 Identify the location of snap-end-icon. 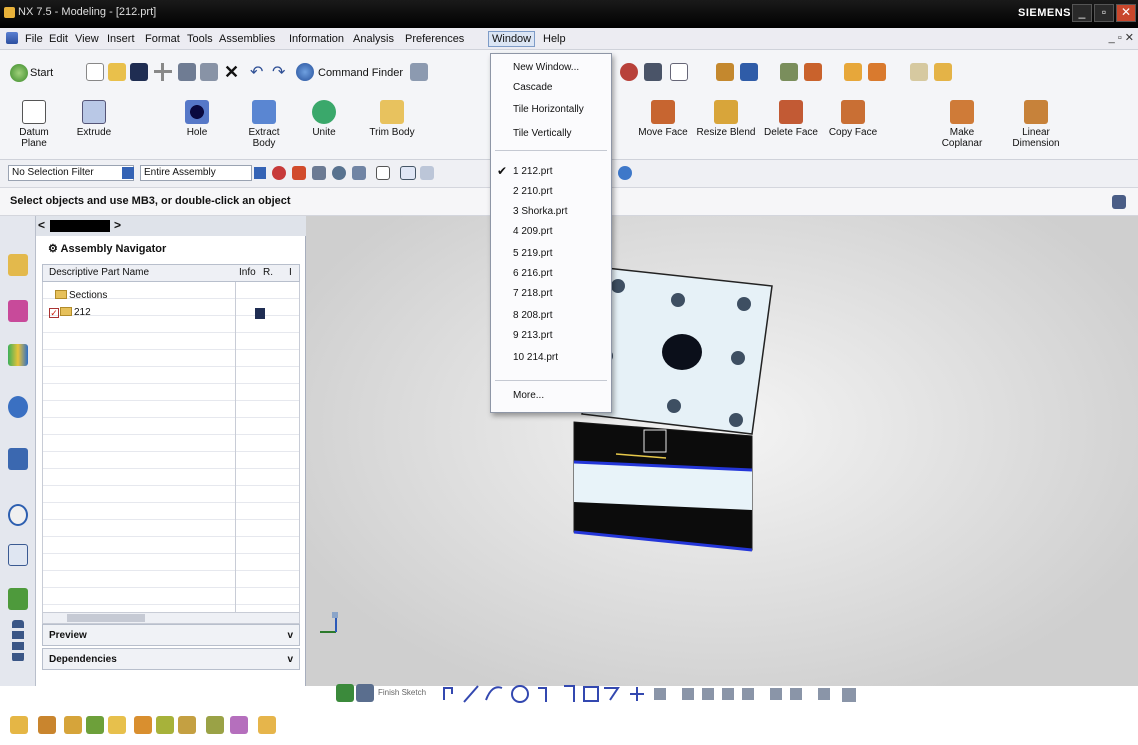
(319, 173).